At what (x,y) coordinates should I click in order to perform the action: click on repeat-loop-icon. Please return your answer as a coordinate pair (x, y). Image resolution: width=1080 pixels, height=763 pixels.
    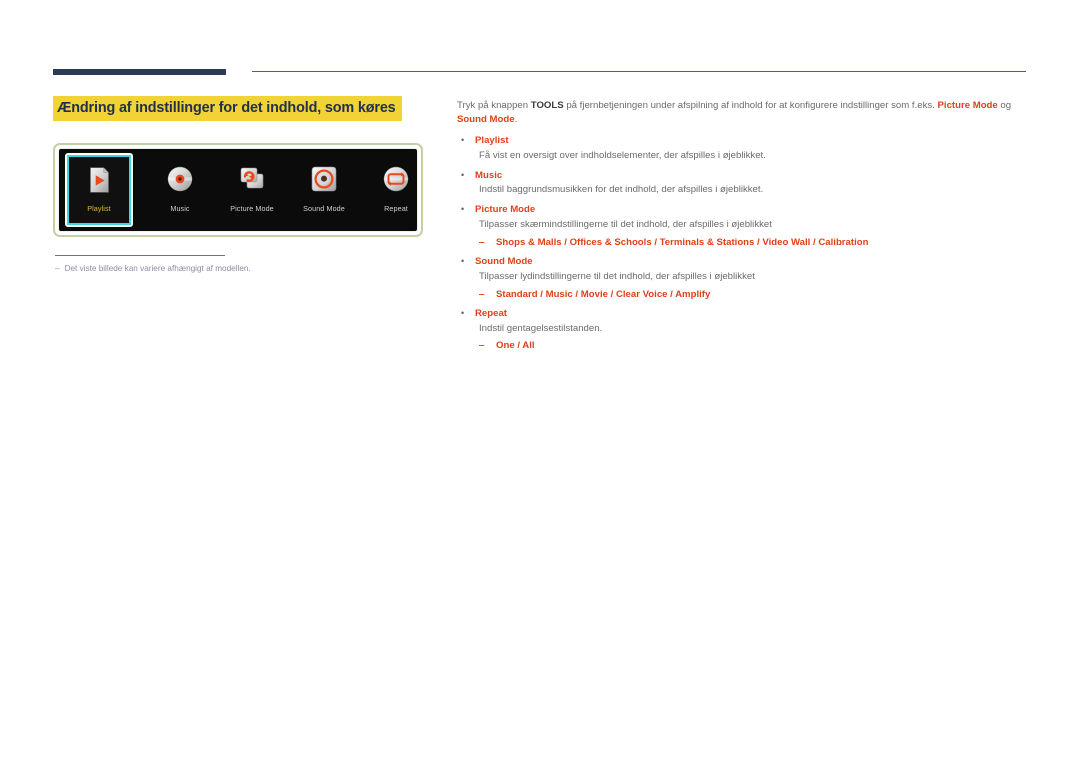
    Looking at the image, I should click on (396, 179).